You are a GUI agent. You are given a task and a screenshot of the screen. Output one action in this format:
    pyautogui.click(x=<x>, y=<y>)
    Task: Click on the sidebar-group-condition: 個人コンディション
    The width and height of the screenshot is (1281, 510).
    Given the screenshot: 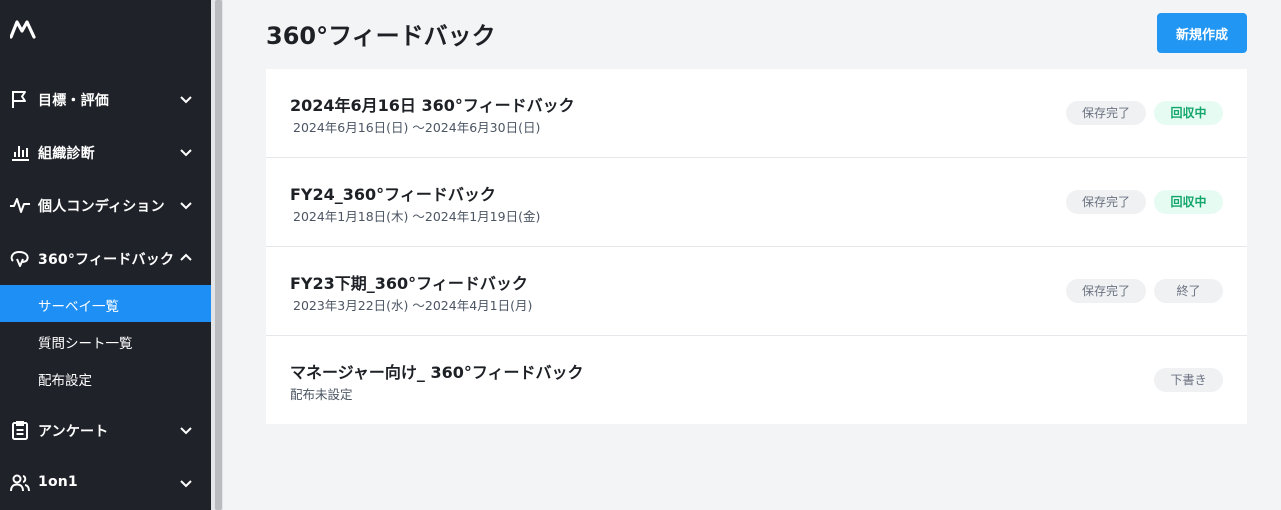 What is the action you would take?
    pyautogui.click(x=105, y=205)
    